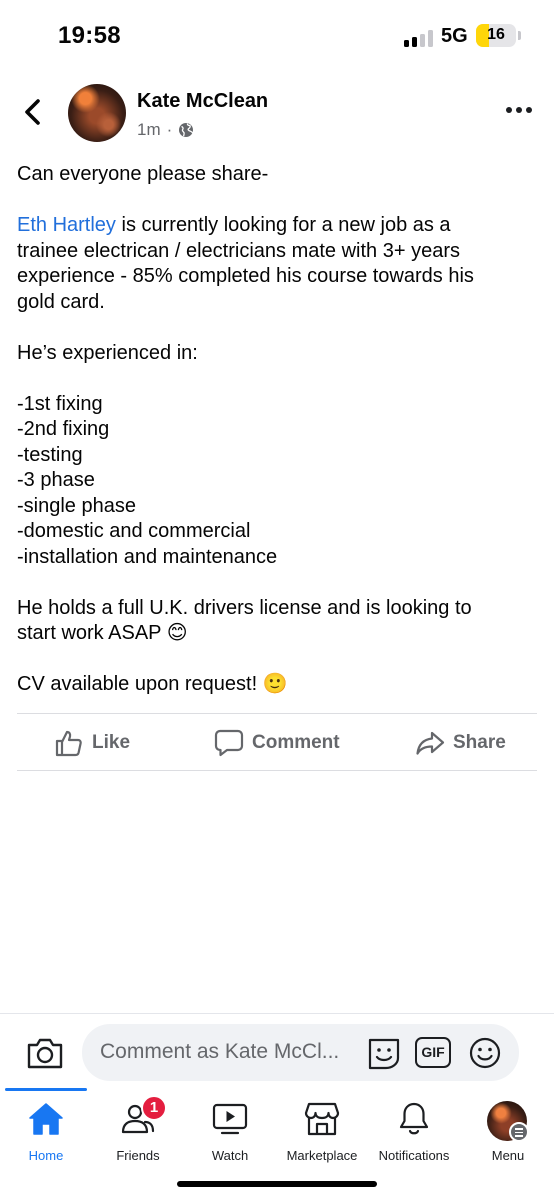  What do you see at coordinates (107, 352) in the screenshot?
I see `post-line: He’s experienced in:` at bounding box center [107, 352].